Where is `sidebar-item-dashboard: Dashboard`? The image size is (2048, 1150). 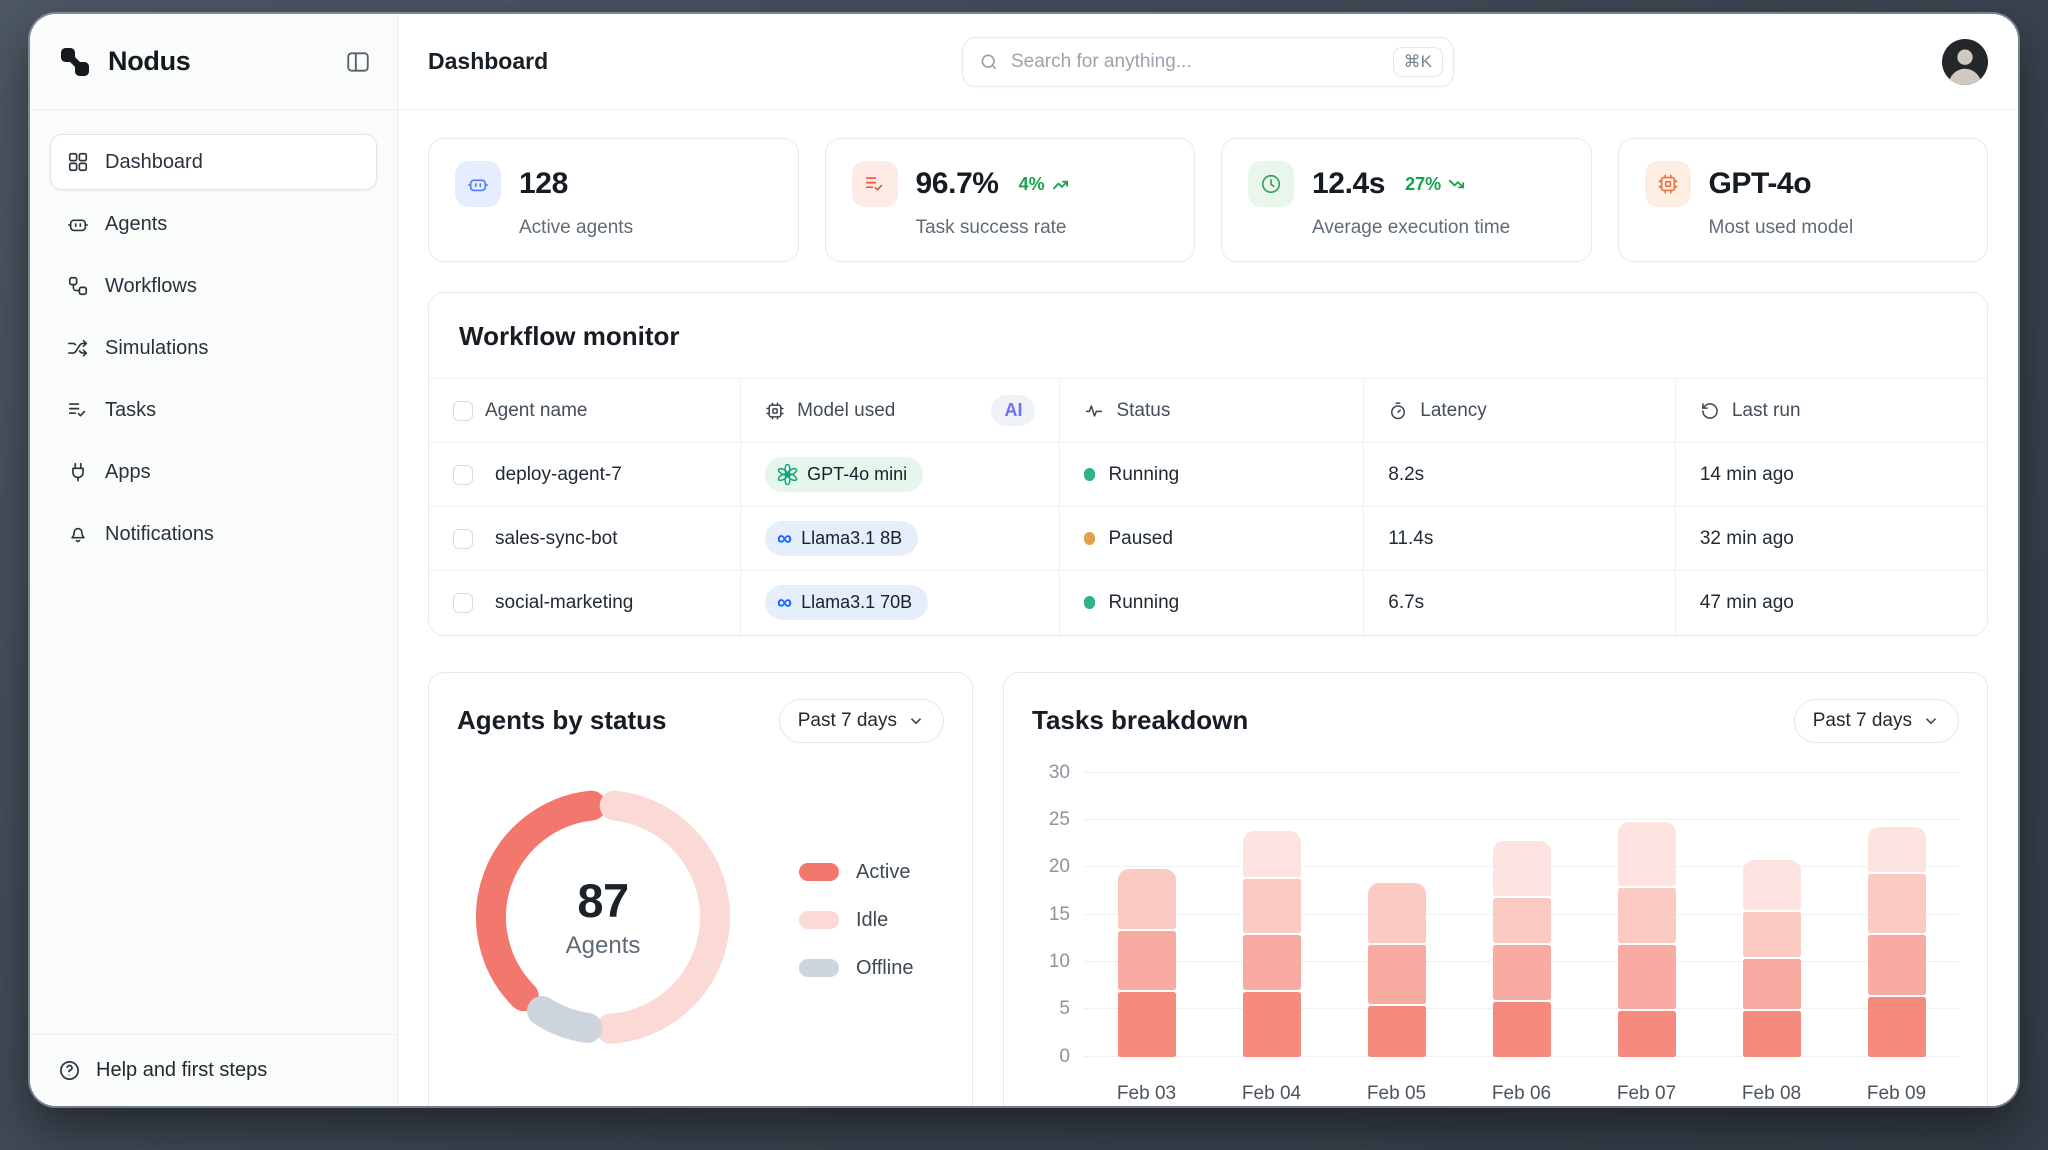 sidebar-item-dashboard: Dashboard is located at coordinates (213, 162).